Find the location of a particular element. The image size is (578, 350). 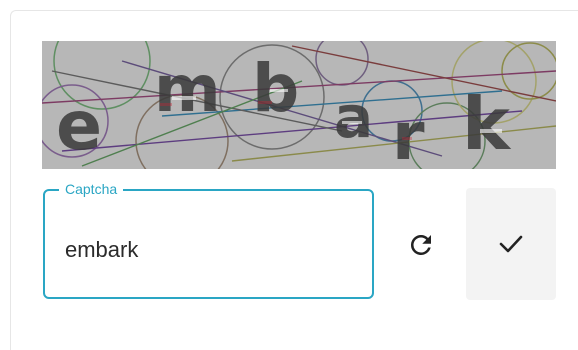

svg-text: k is located at coordinates (487, 124).